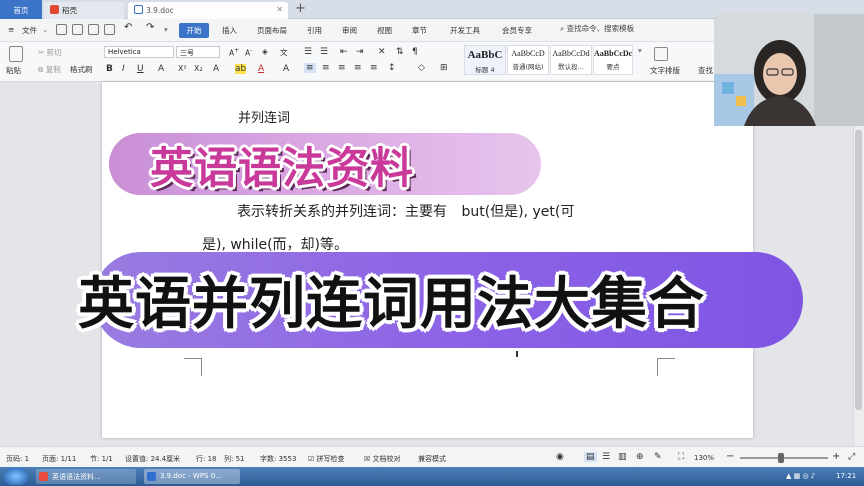 Image resolution: width=864 pixels, height=486 pixels. I want to click on reading-view-icon: ▥, so click(622, 457).